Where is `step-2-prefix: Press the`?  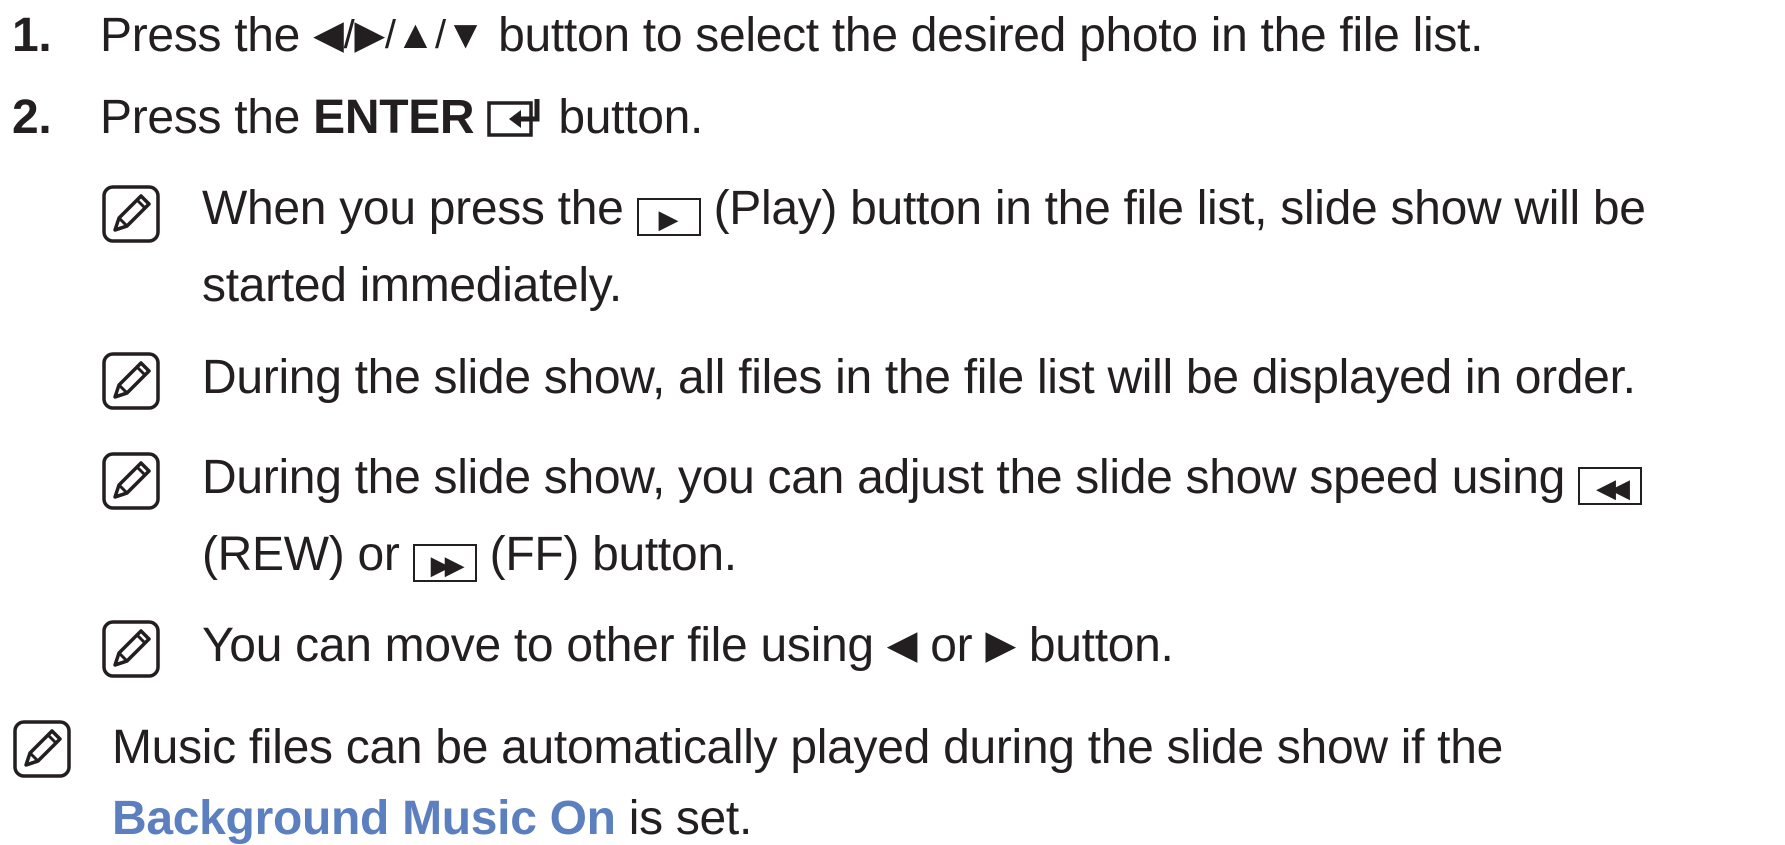 step-2-prefix: Press the is located at coordinates (207, 117).